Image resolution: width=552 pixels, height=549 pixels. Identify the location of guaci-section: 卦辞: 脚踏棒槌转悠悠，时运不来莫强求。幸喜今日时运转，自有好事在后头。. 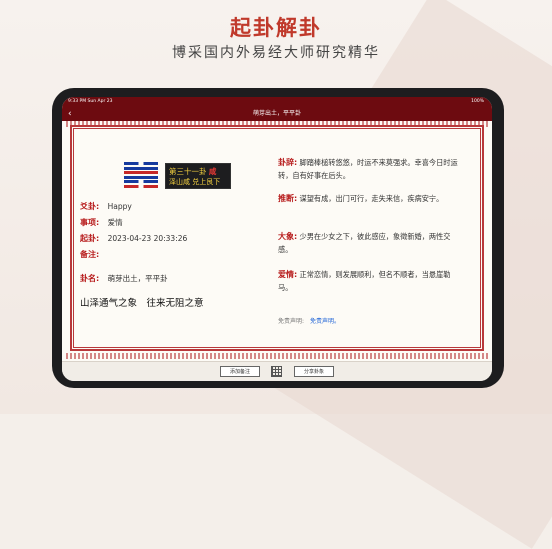
(371, 169).